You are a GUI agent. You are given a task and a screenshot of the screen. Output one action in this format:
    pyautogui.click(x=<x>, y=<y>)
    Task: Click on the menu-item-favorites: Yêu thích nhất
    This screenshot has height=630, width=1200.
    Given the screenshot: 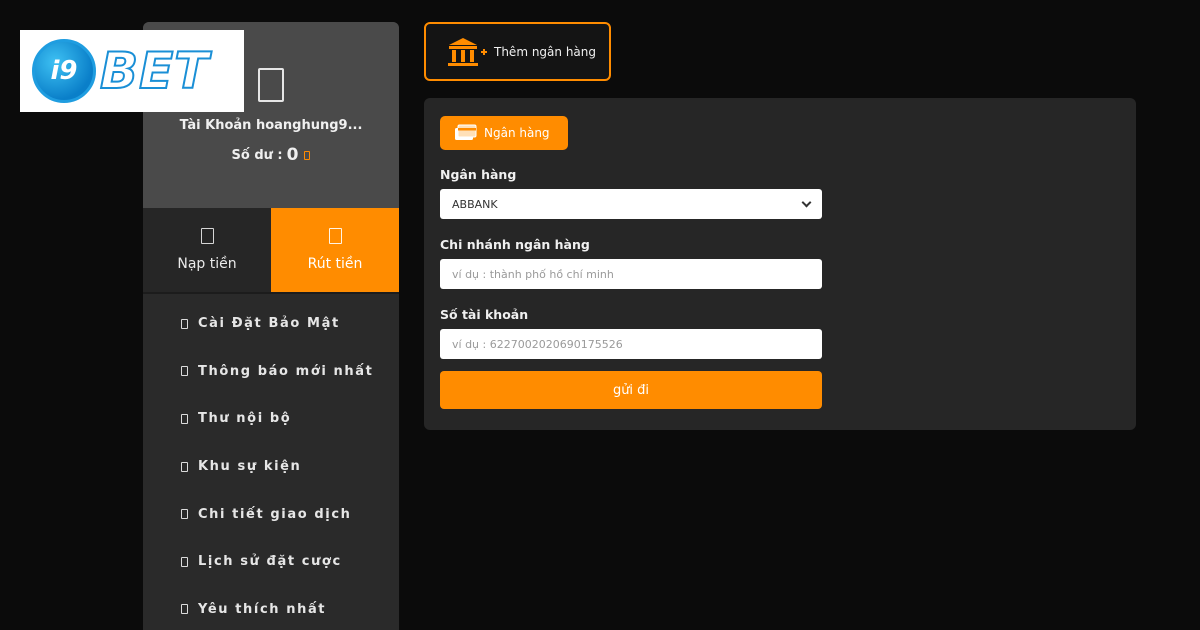 What is the action you would take?
    pyautogui.click(x=271, y=608)
    